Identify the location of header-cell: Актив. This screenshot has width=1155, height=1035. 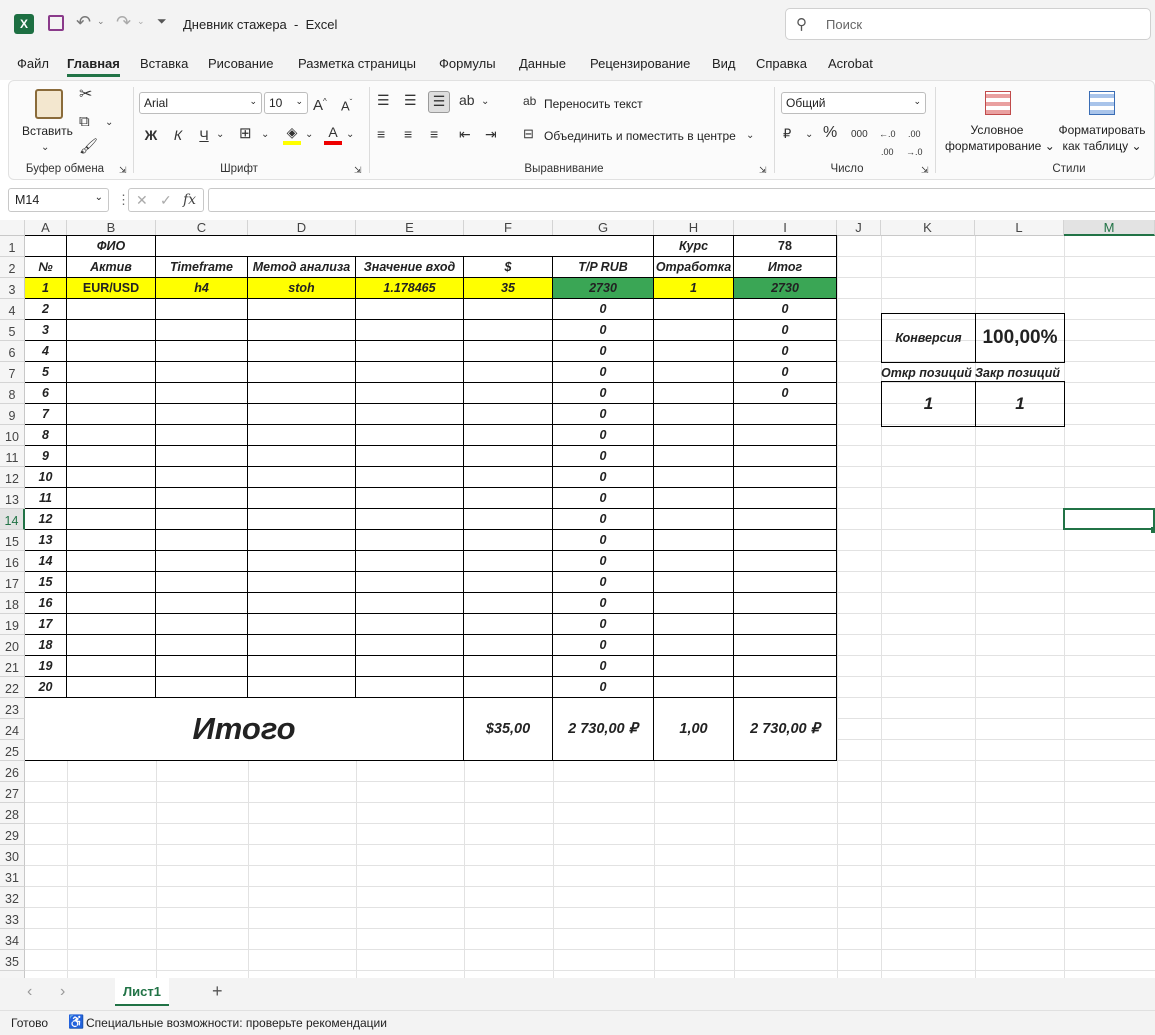
(111, 267).